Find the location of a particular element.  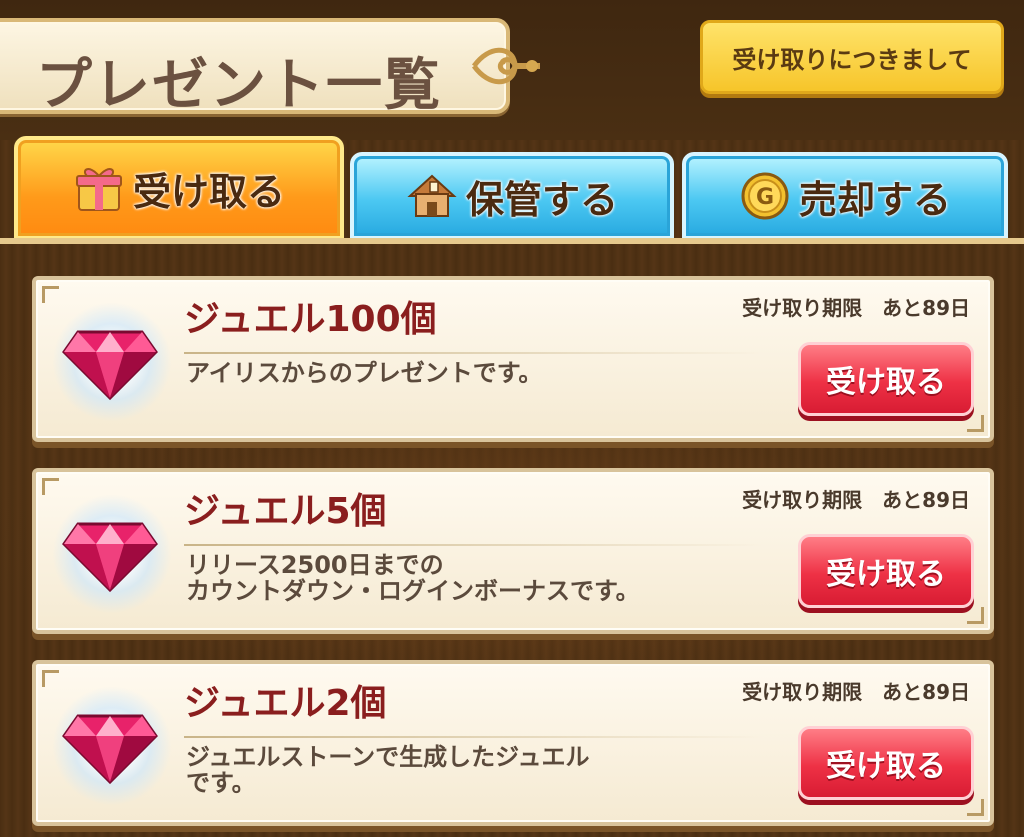

gift-icon is located at coordinates (98, 189).